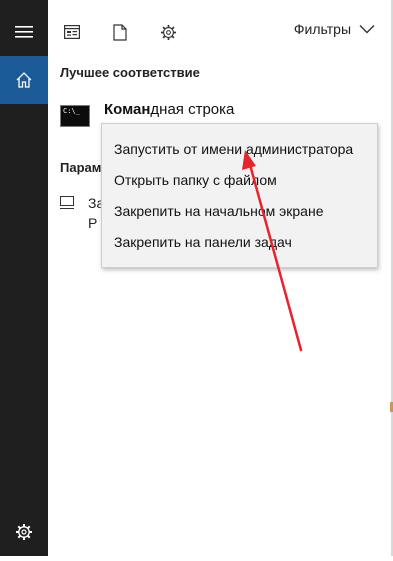  I want to click on toolbar: Фильтры, so click(220, 30).